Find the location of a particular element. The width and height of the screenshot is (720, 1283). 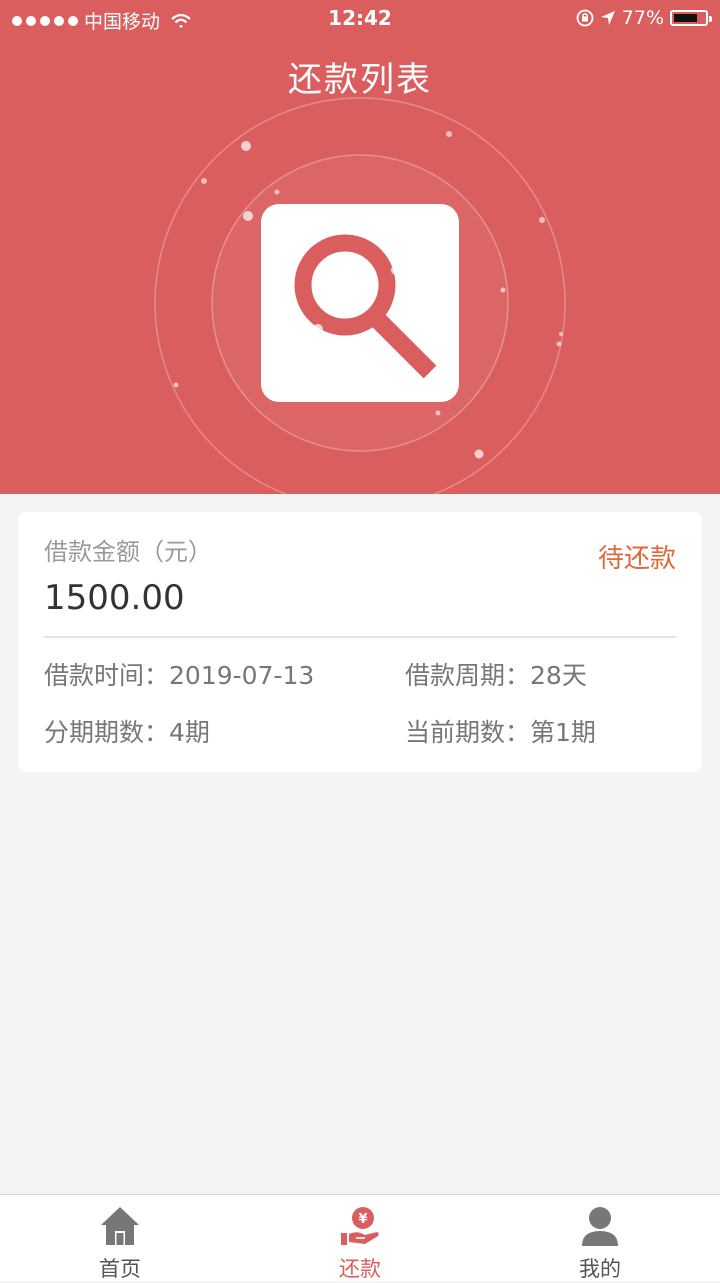

tab-home: 首页 is located at coordinates (120, 1238).